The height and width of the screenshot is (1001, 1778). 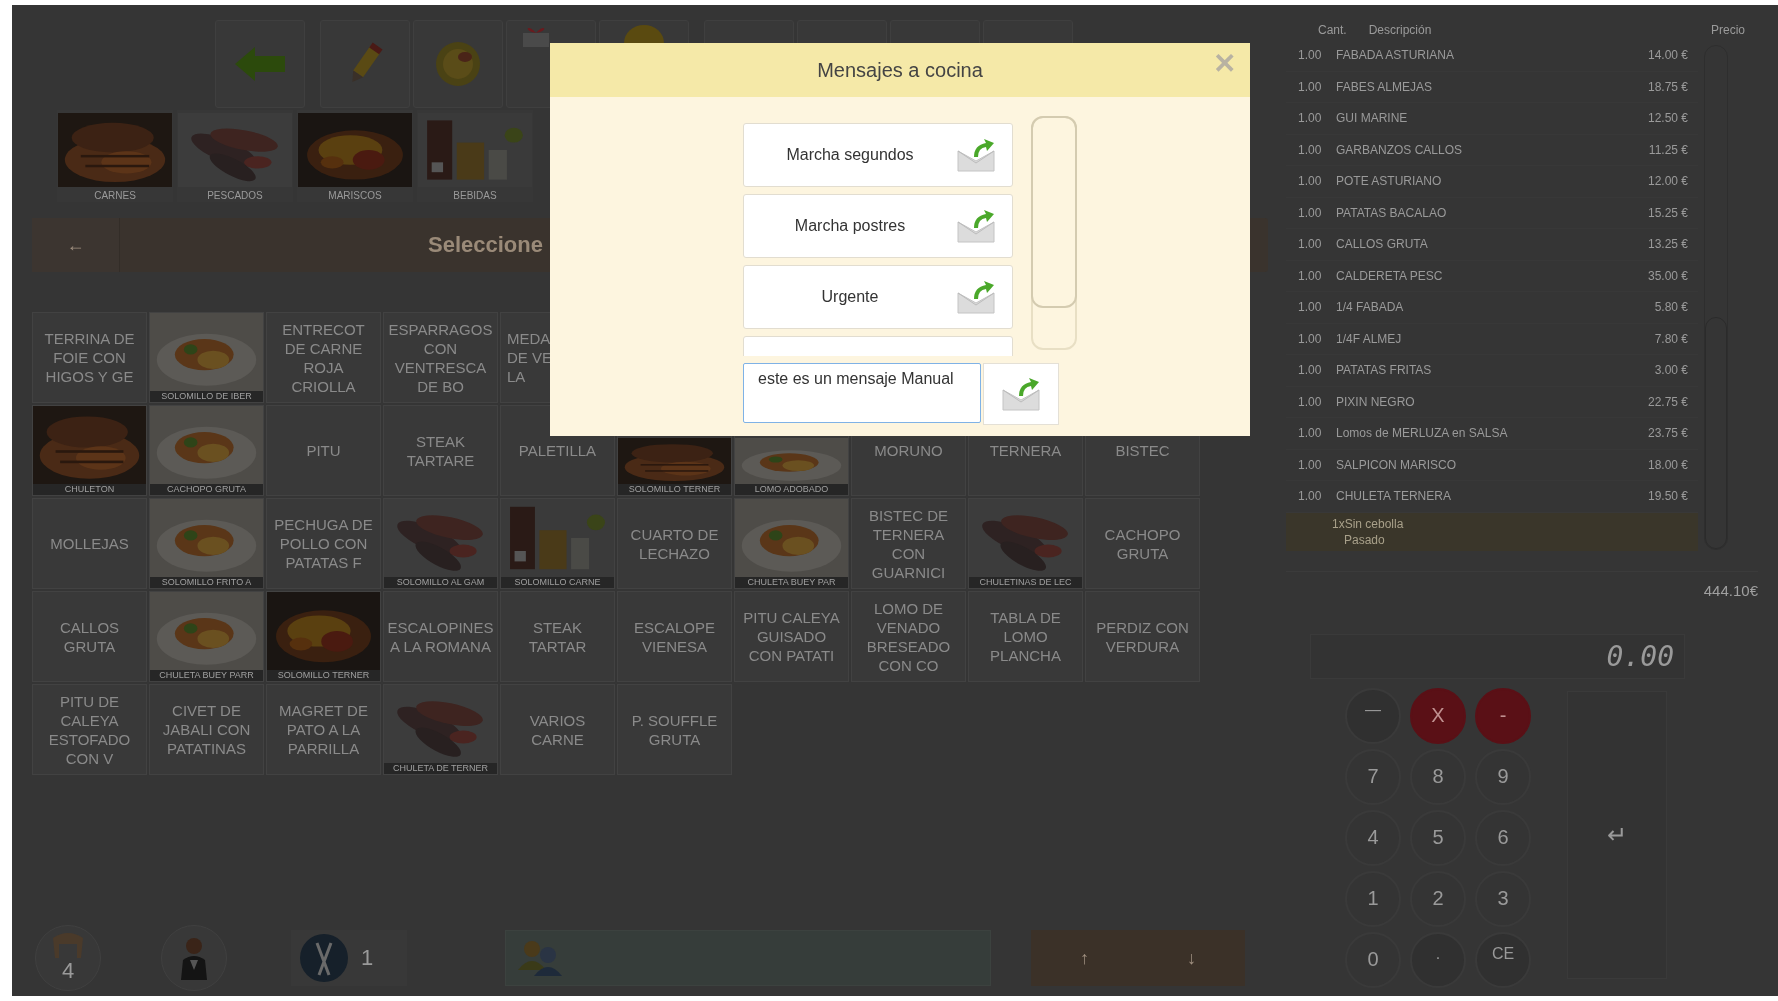 What do you see at coordinates (1384, 370) in the screenshot?
I see `description-cell-text: PATATAS FRITAS` at bounding box center [1384, 370].